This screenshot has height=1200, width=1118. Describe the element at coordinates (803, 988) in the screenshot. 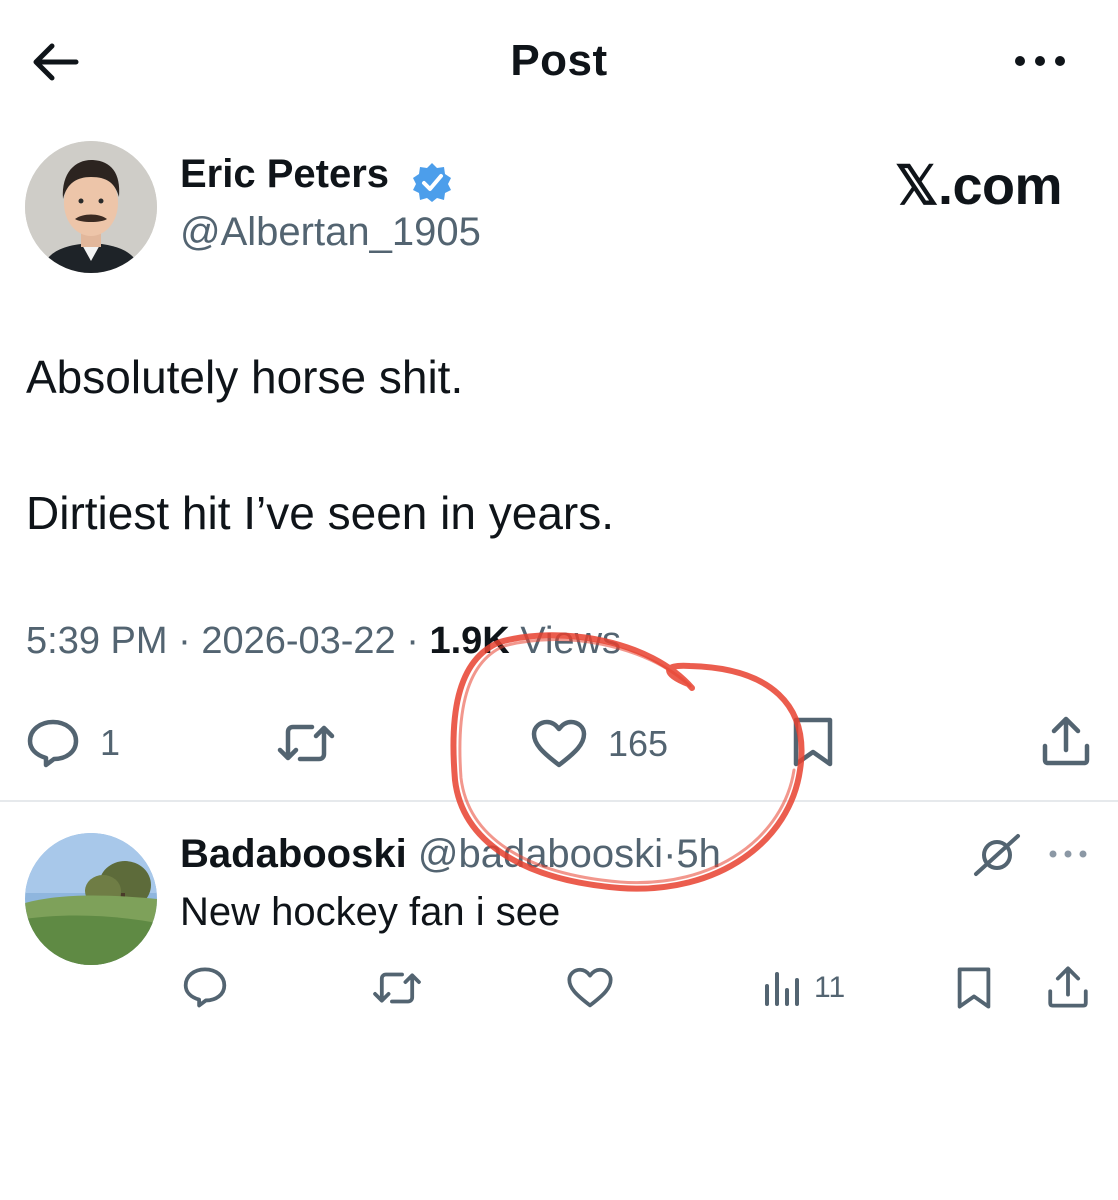

I see `reply-views-button: 11` at that location.